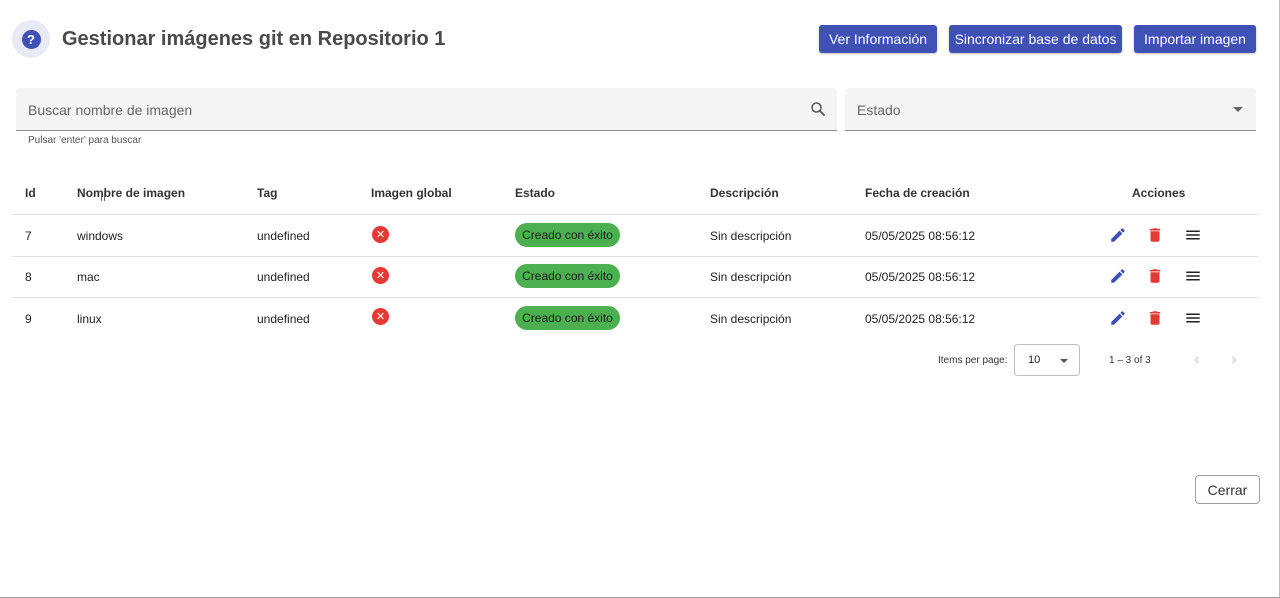 The image size is (1280, 598). Describe the element at coordinates (1195, 39) in the screenshot. I see `import-image-button: Importar imagen` at that location.